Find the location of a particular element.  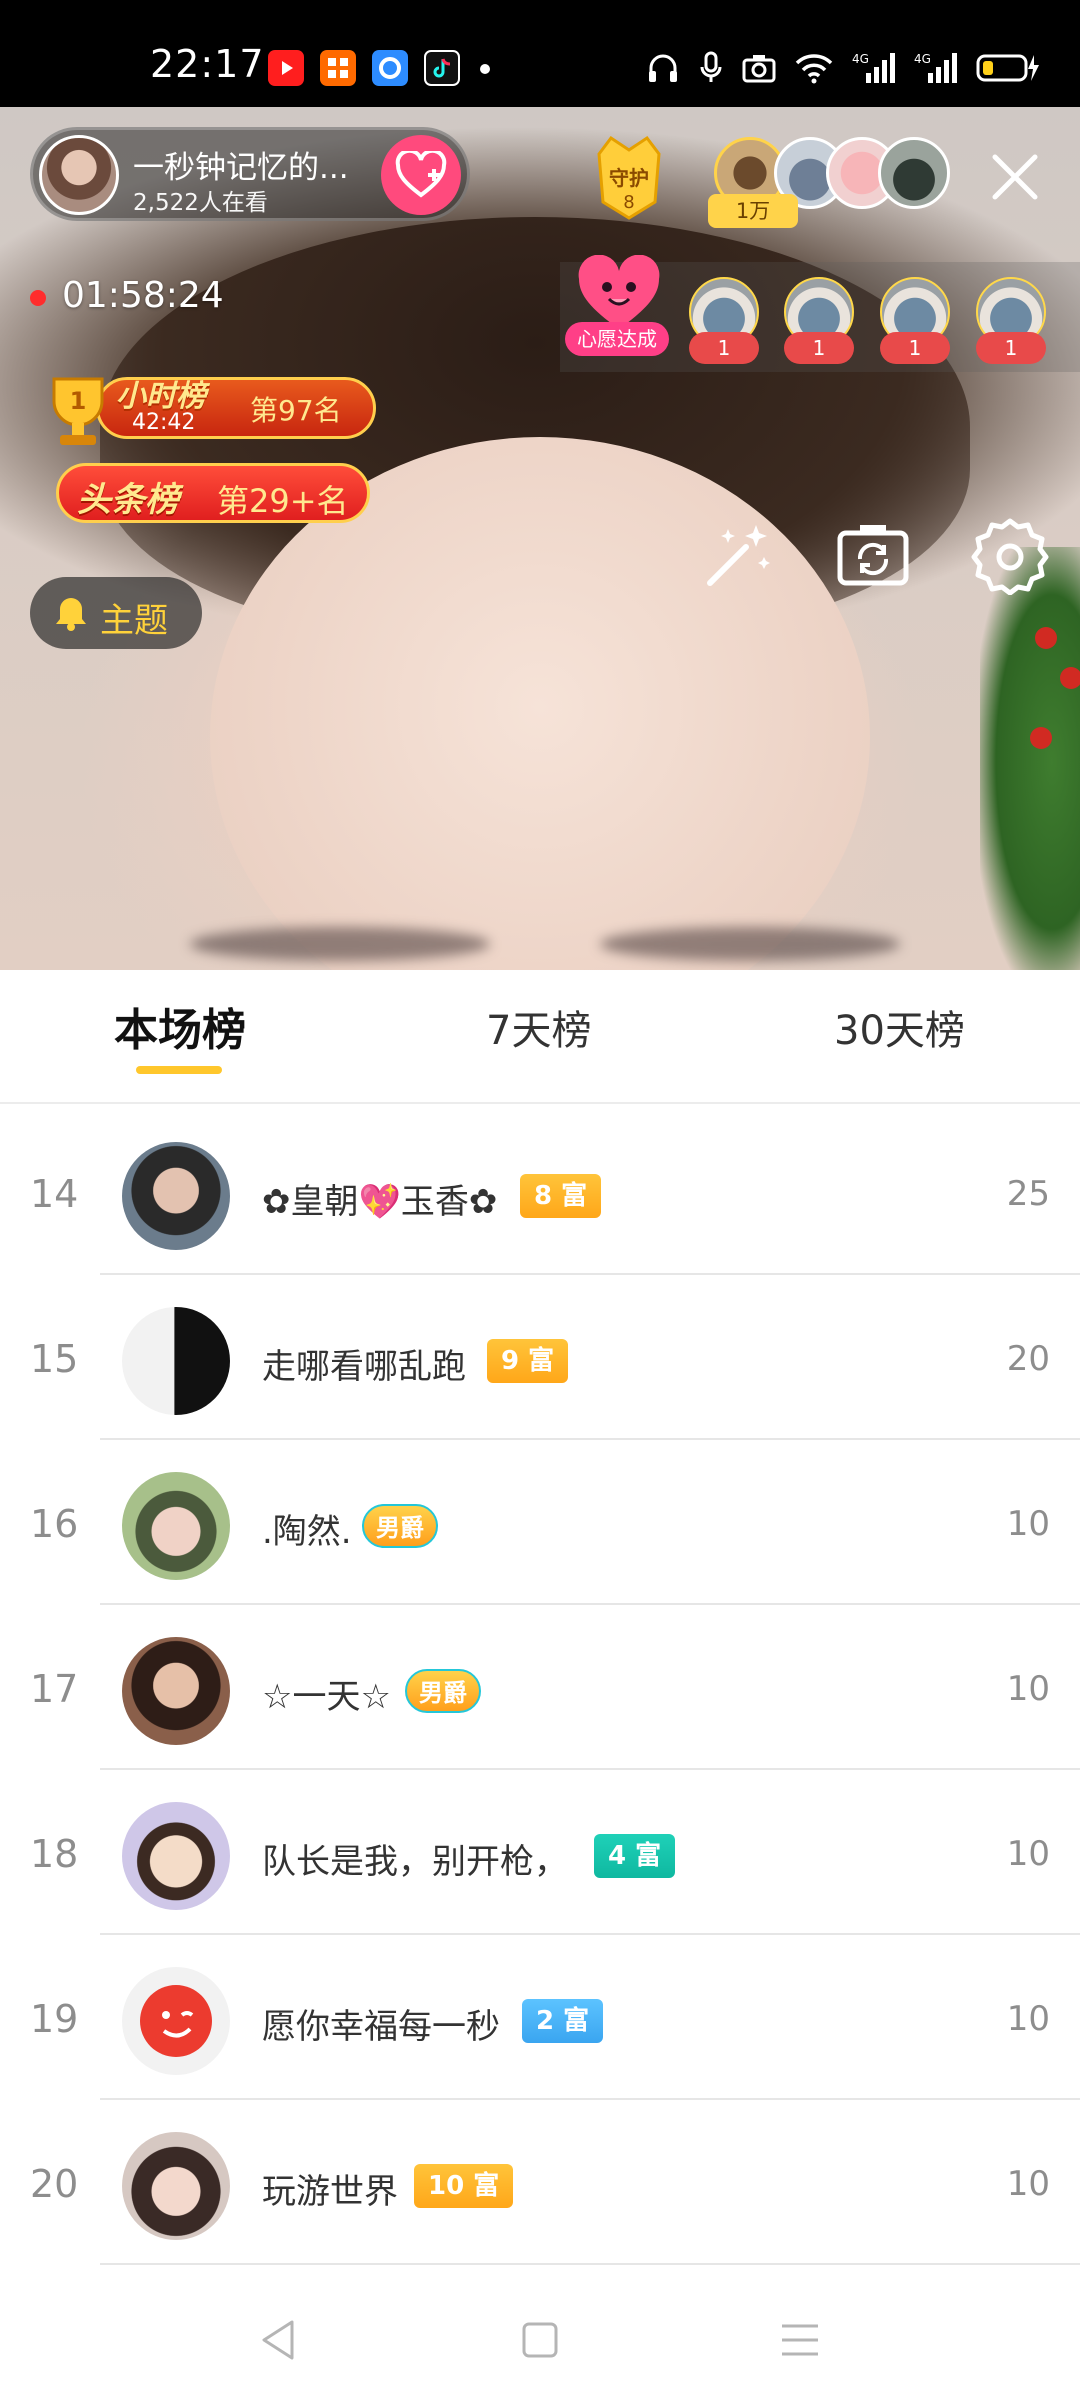

back-icon is located at coordinates (278, 2340).